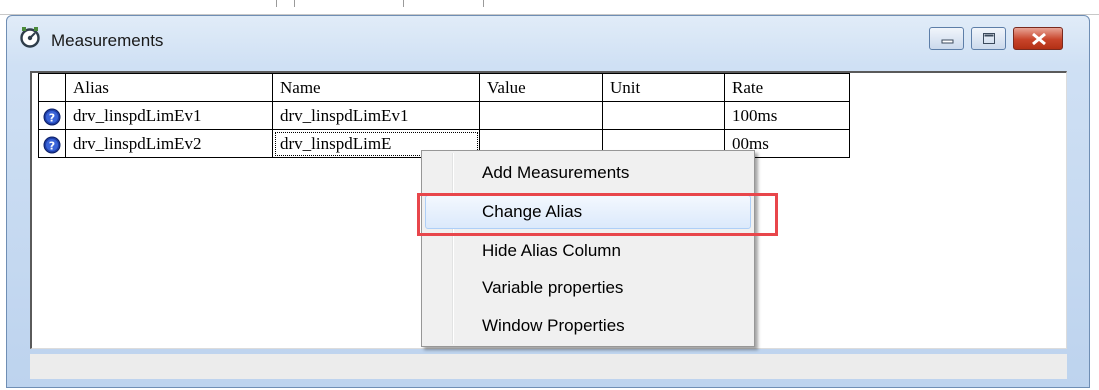 The width and height of the screenshot is (1099, 390). What do you see at coordinates (588, 173) in the screenshot?
I see `menu-item-add-measurements: Add Measurements` at bounding box center [588, 173].